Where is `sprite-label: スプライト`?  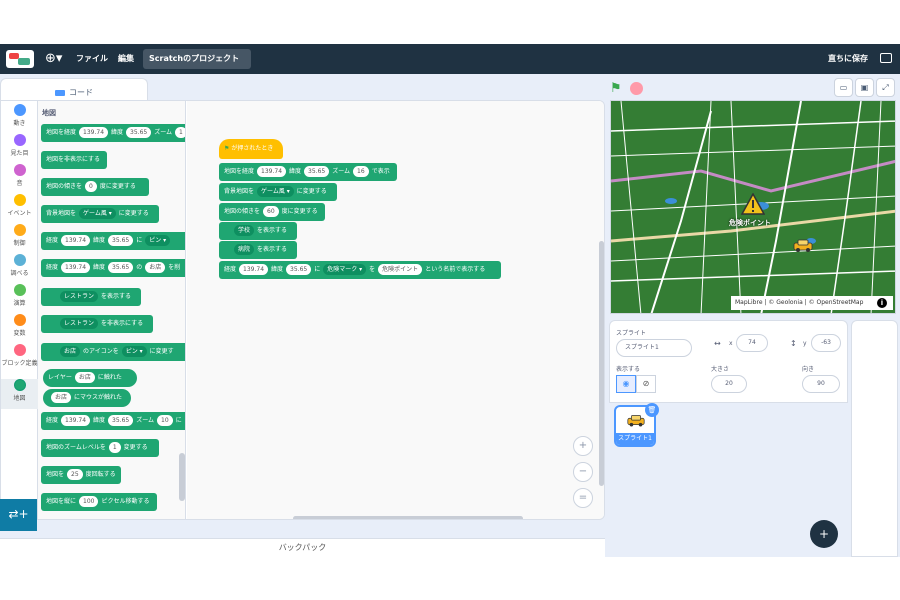
sprite-label: スプライト is located at coordinates (631, 333).